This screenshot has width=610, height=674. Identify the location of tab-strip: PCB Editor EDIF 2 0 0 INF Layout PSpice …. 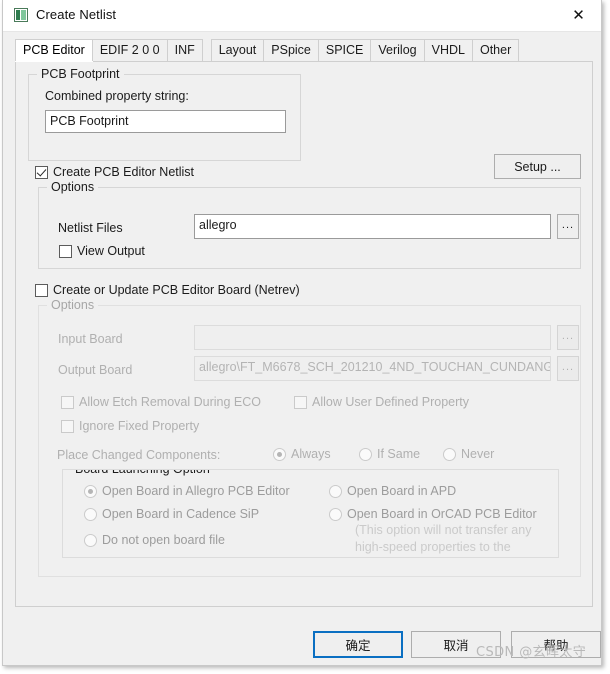
(304, 50).